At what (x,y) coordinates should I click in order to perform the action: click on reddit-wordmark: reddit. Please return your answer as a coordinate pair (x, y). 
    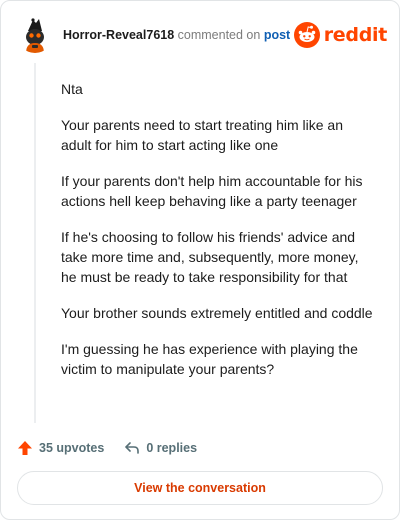
    Looking at the image, I should click on (355, 35).